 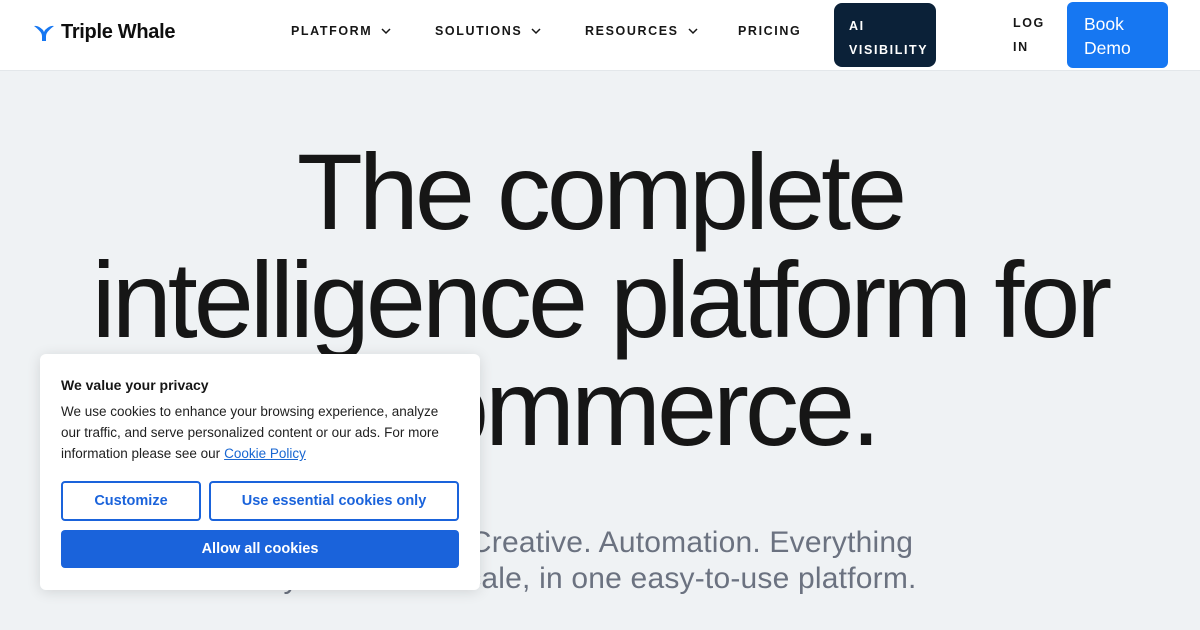 I want to click on login-link: LOG IN, so click(x=1033, y=35).